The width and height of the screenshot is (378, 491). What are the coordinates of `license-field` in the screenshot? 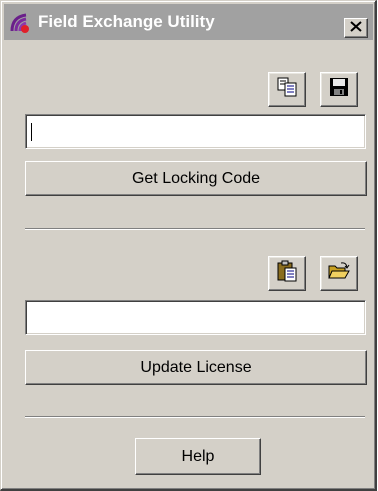 It's located at (195, 317).